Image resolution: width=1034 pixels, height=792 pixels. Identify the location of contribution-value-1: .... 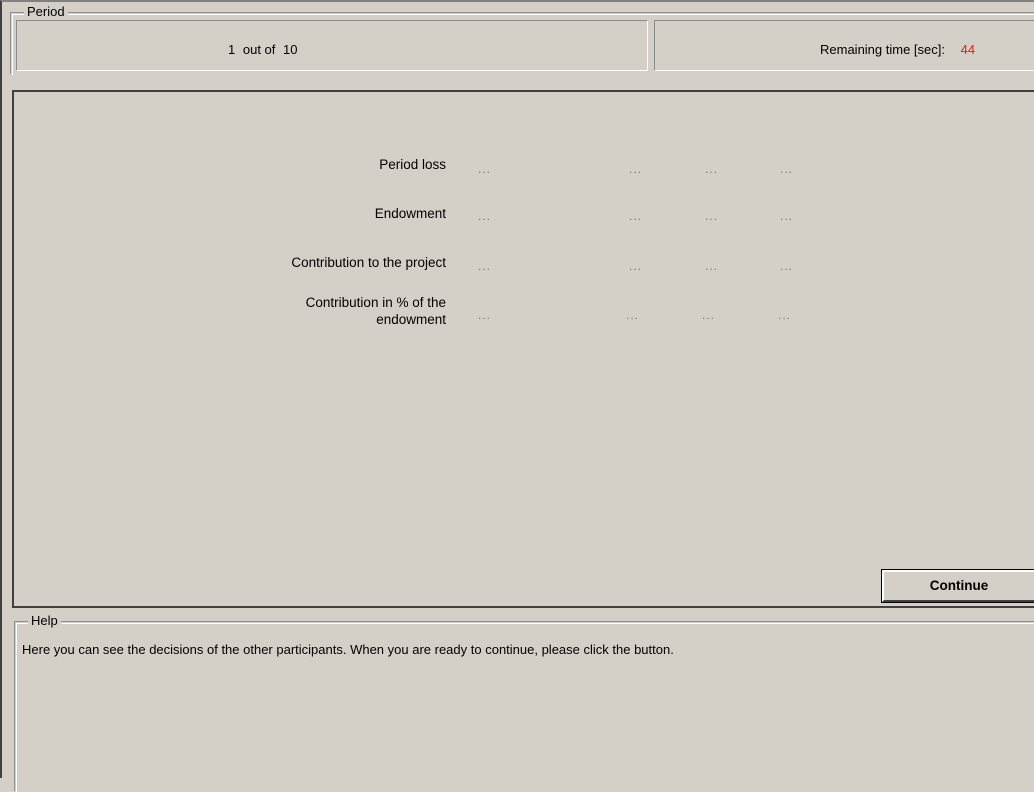
(485, 266).